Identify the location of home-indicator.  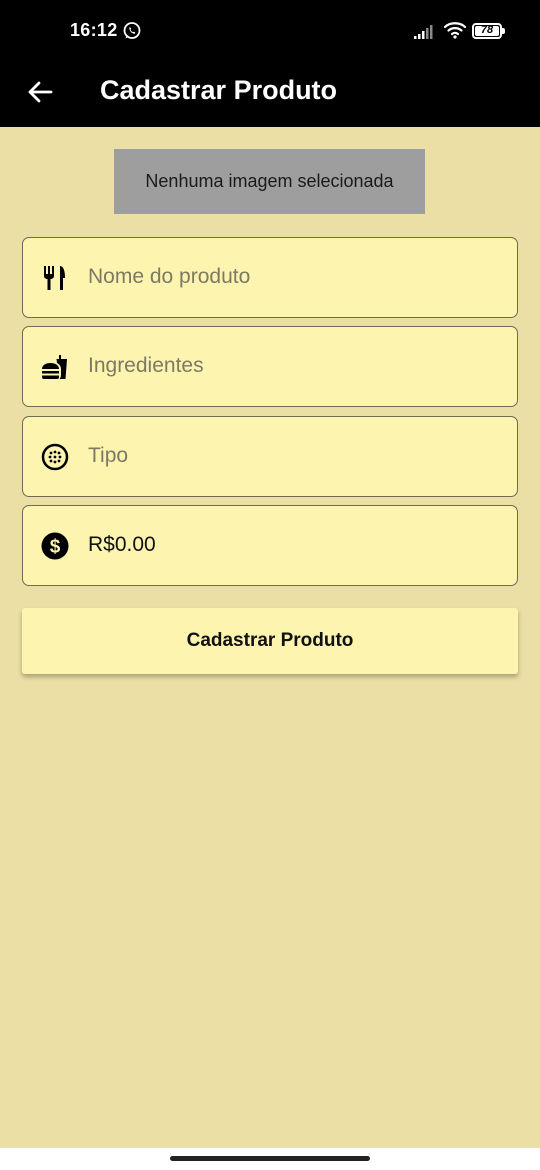
(270, 1158).